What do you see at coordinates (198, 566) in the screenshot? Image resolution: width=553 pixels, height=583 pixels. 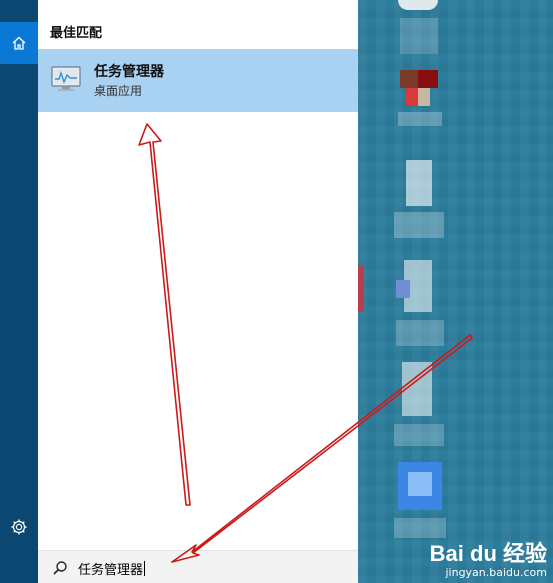 I see `search-input: 任务管理器` at bounding box center [198, 566].